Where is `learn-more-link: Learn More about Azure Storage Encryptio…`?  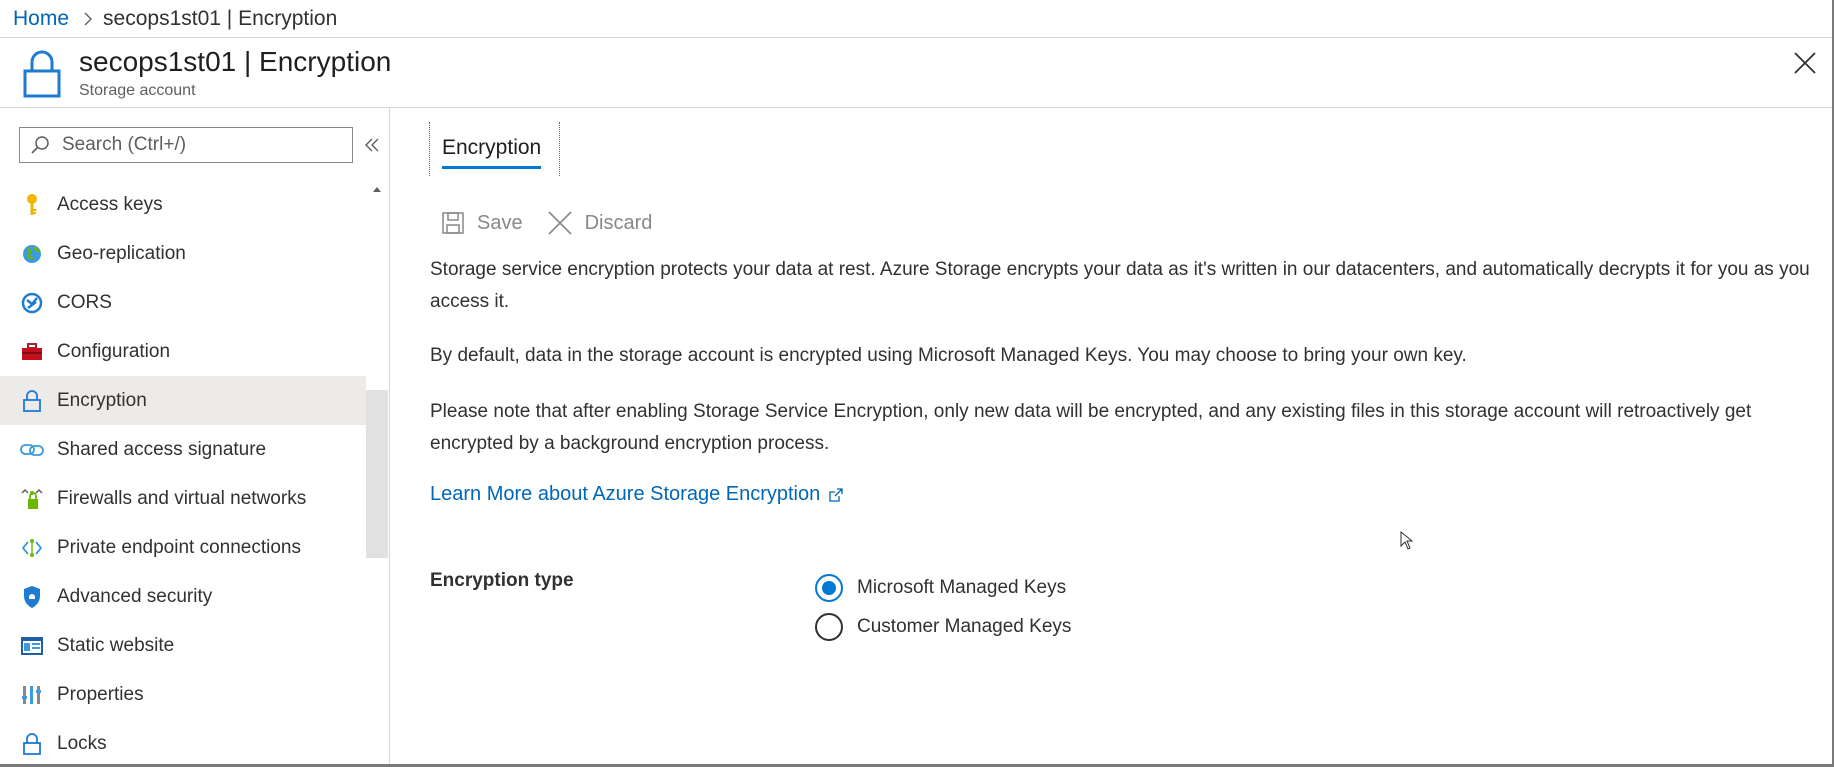
learn-more-link: Learn More about Azure Storage Encryptio… is located at coordinates (637, 494).